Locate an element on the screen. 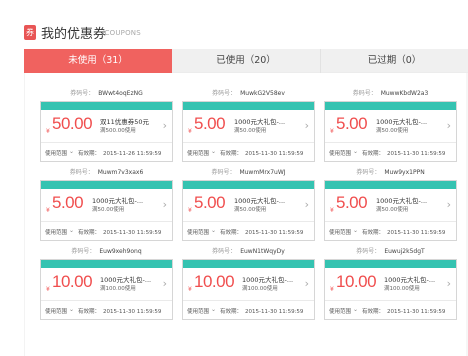 Image resolution: width=468 pixels, height=356 pixels. coupon-code-row: 券码号： MuwwKbdW2a3 is located at coordinates (390, 94).